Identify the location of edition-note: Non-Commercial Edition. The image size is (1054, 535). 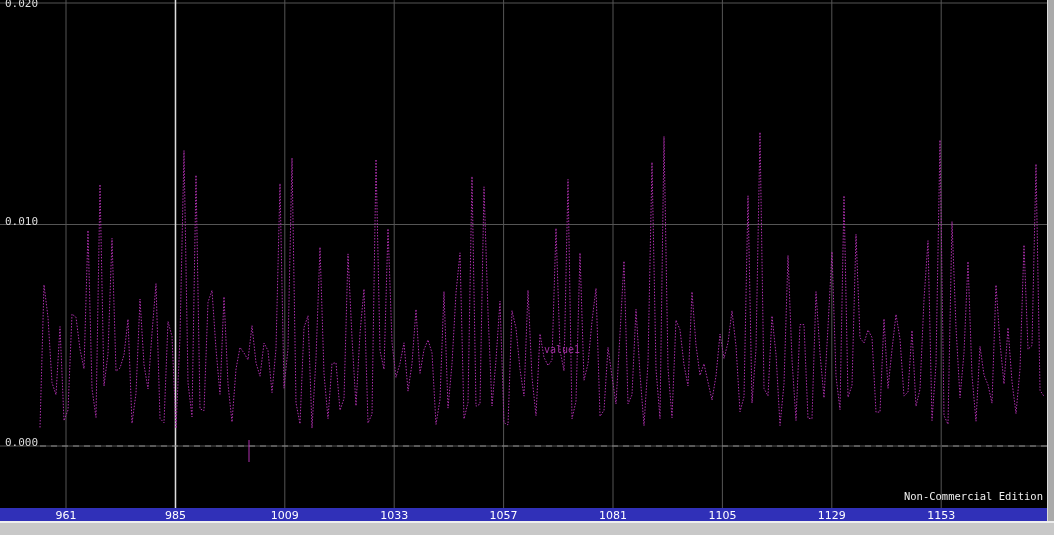
(973, 496).